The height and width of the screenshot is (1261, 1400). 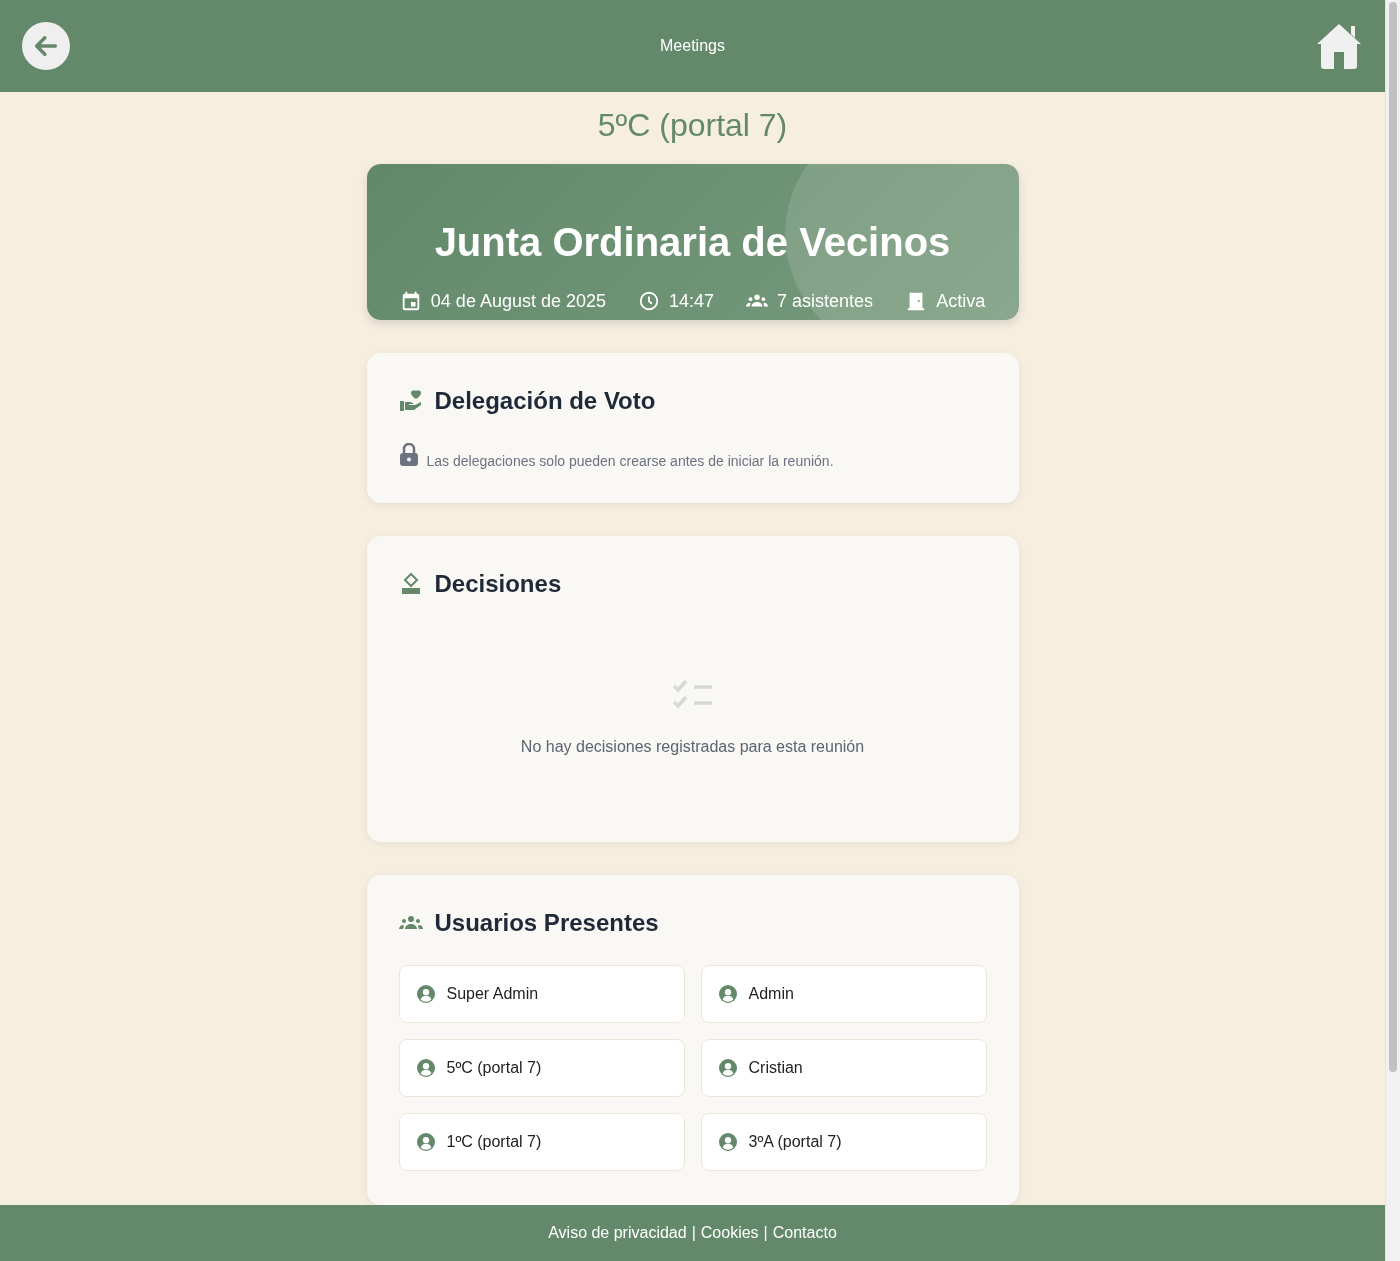 I want to click on page-title: 5ºC (portal 7), so click(x=692, y=125).